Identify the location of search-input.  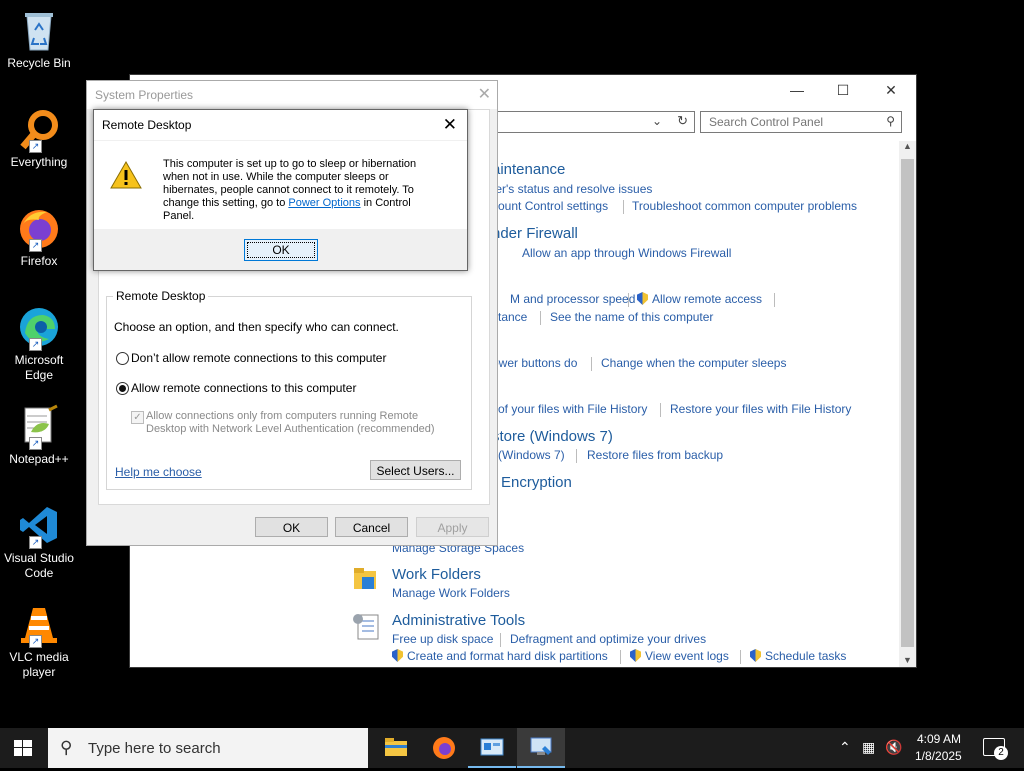
(794, 122).